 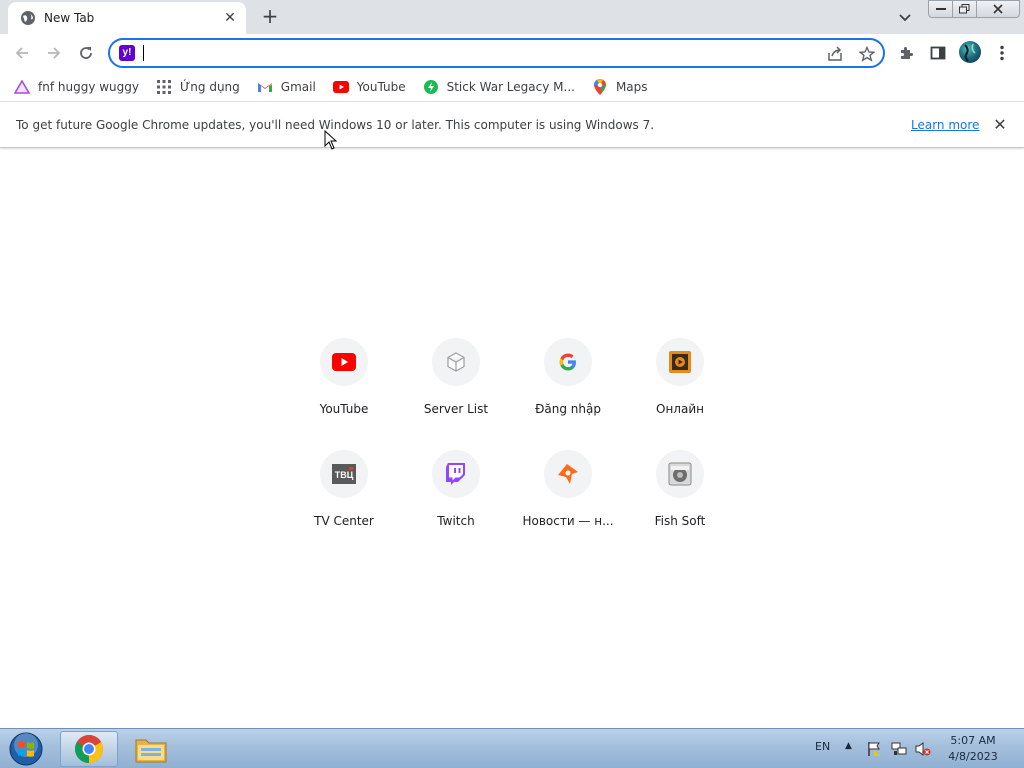 What do you see at coordinates (127, 53) in the screenshot?
I see `yahoo-search-icon: y!` at bounding box center [127, 53].